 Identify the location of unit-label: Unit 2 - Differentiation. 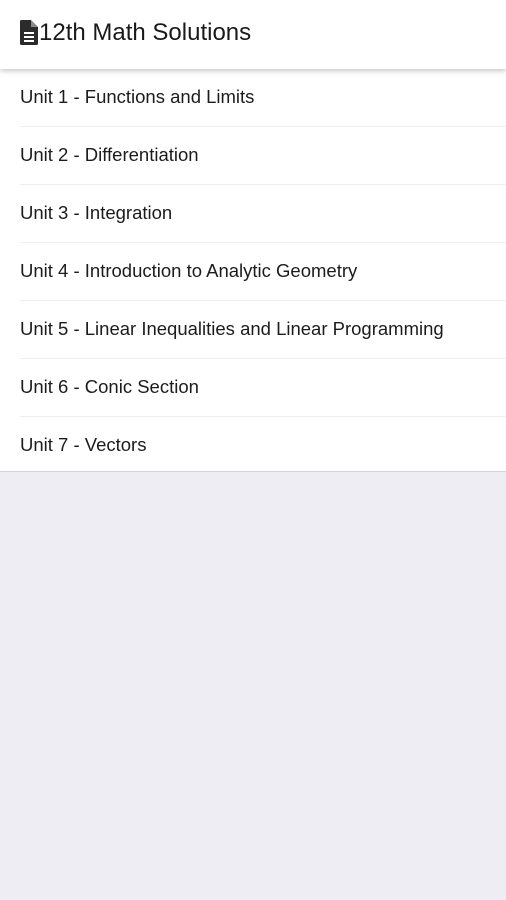
(109, 154).